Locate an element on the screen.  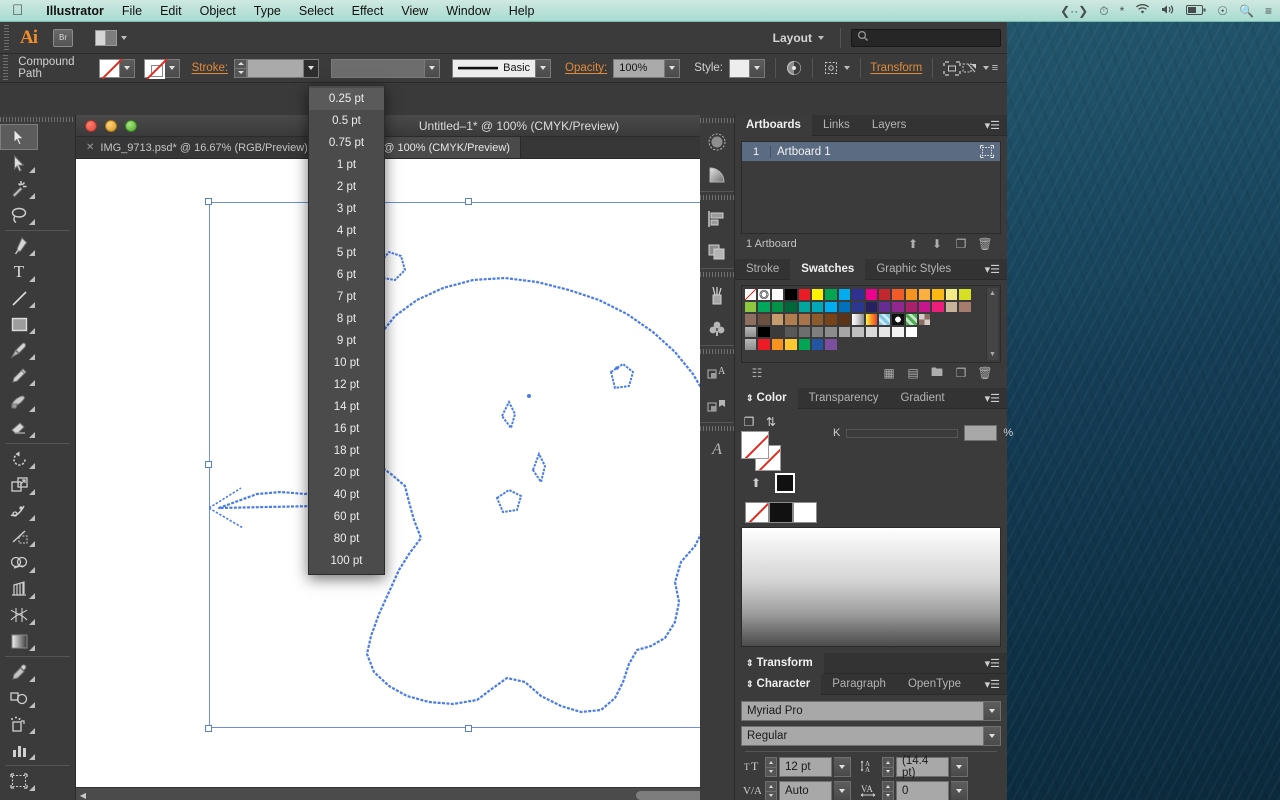
swatches-panel-menu-icon: ▾☰ is located at coordinates (996, 269).